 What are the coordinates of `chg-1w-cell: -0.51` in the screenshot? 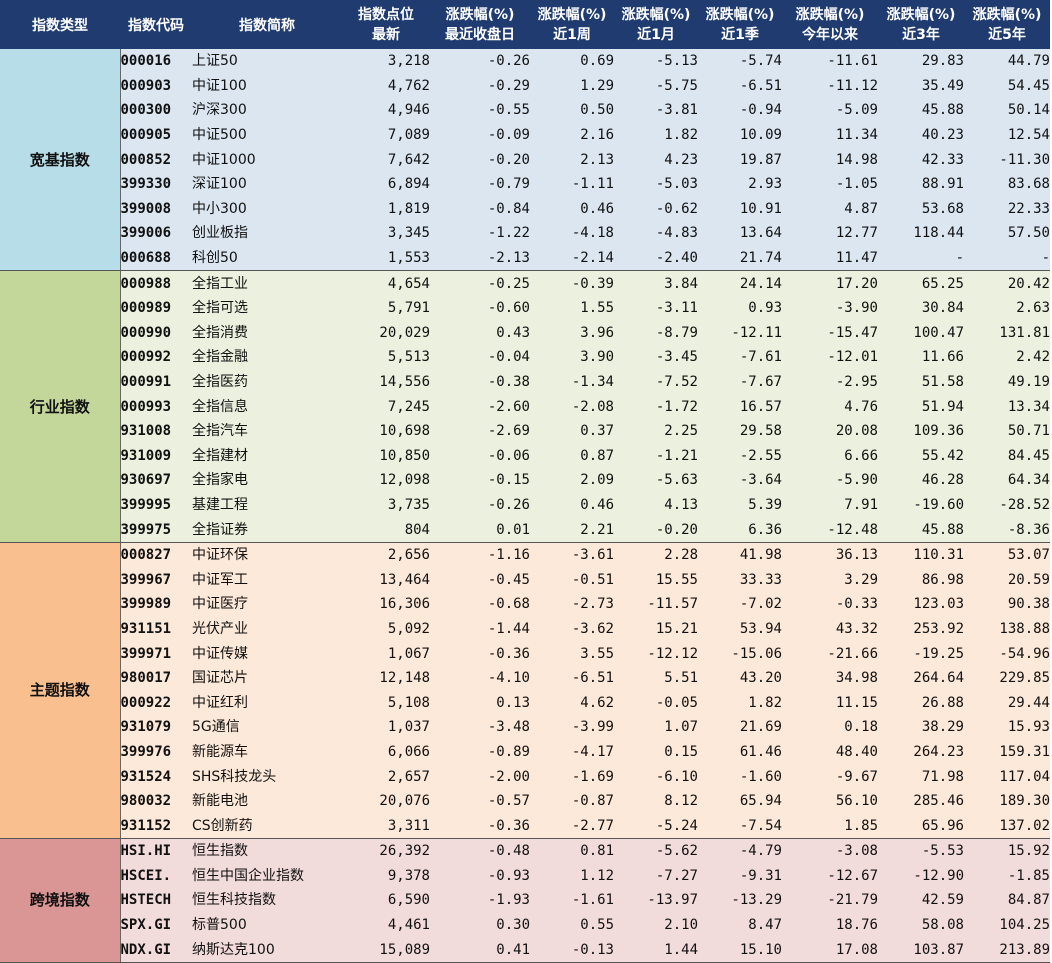 It's located at (572, 580).